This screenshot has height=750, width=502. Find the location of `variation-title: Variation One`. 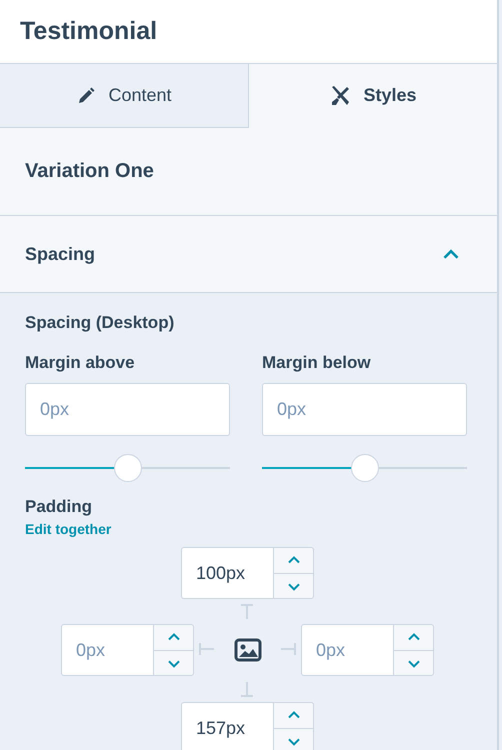

variation-title: Variation One is located at coordinates (89, 171).